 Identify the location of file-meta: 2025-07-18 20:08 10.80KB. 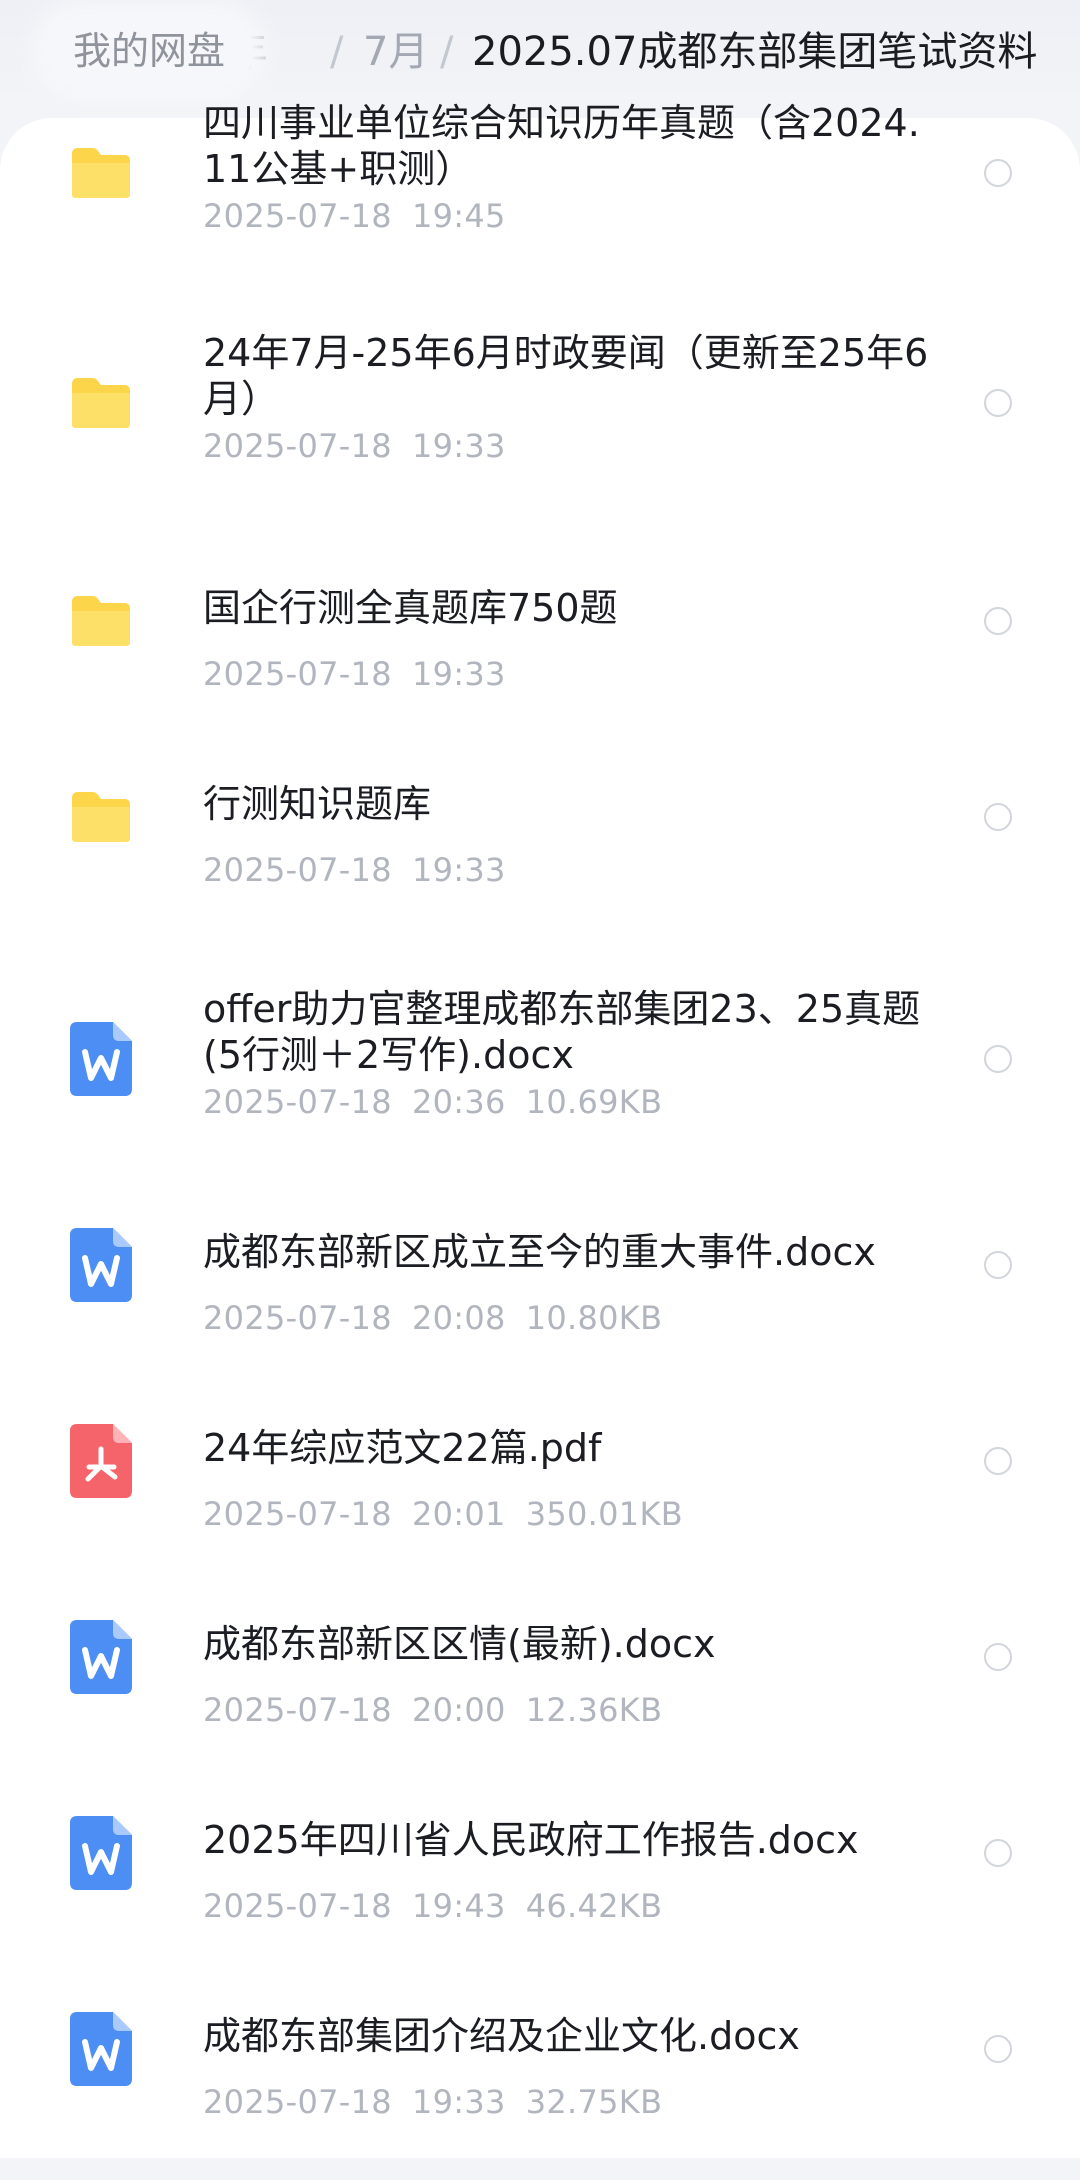
(442, 1318).